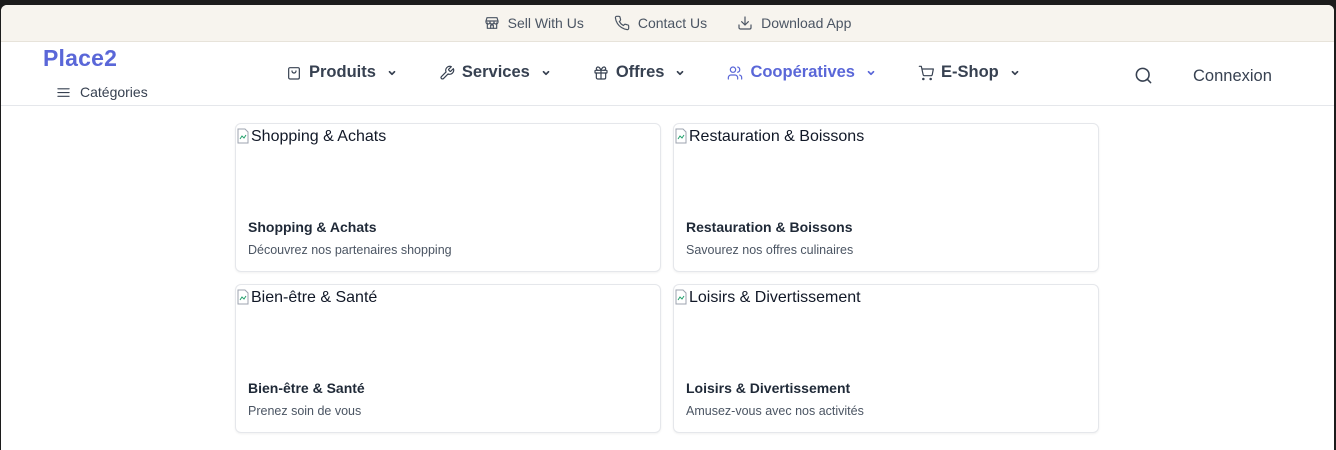 This screenshot has width=1336, height=450. Describe the element at coordinates (775, 411) in the screenshot. I see `card-description: Amusez-vous avec nos activités` at that location.